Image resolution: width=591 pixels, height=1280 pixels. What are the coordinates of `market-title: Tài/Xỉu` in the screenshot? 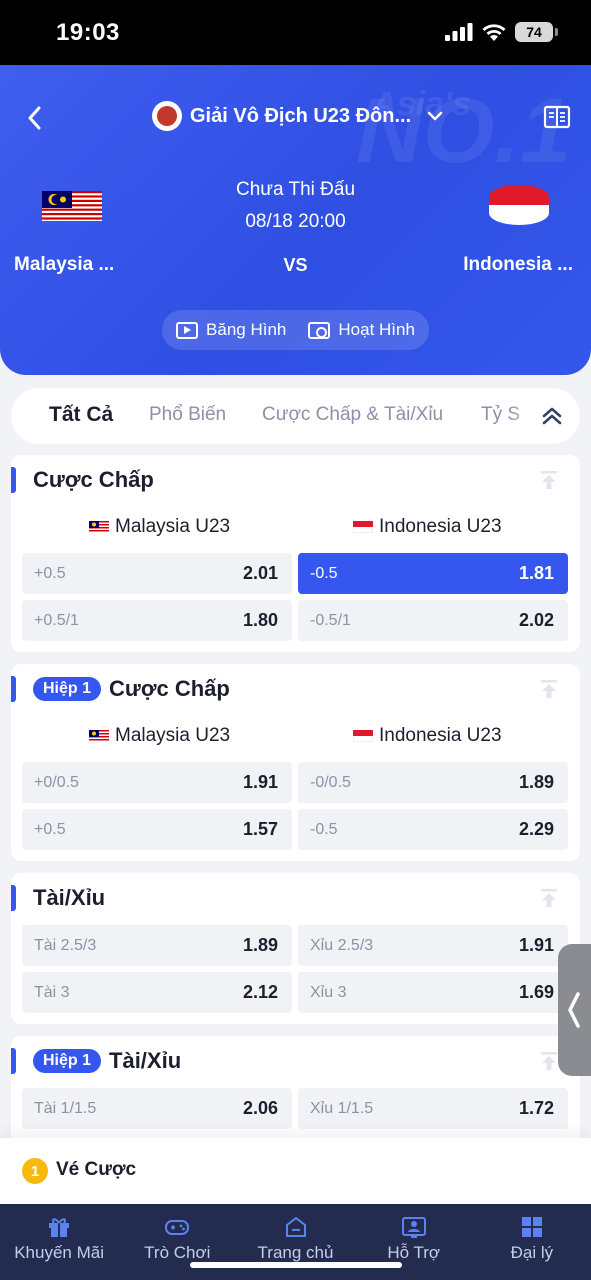 It's located at (69, 897).